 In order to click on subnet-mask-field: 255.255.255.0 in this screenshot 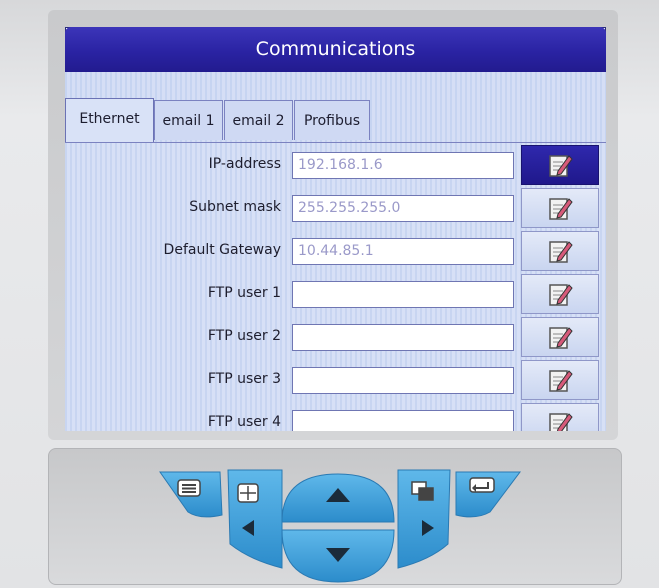, I will do `click(403, 208)`.